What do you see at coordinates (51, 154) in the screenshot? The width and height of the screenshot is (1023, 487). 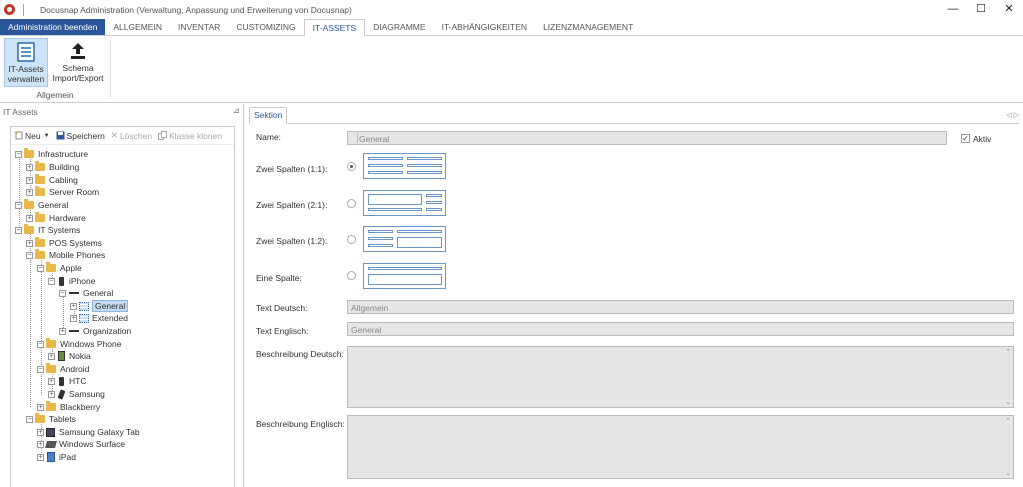 I see `tree-node: − Infrastructure` at bounding box center [51, 154].